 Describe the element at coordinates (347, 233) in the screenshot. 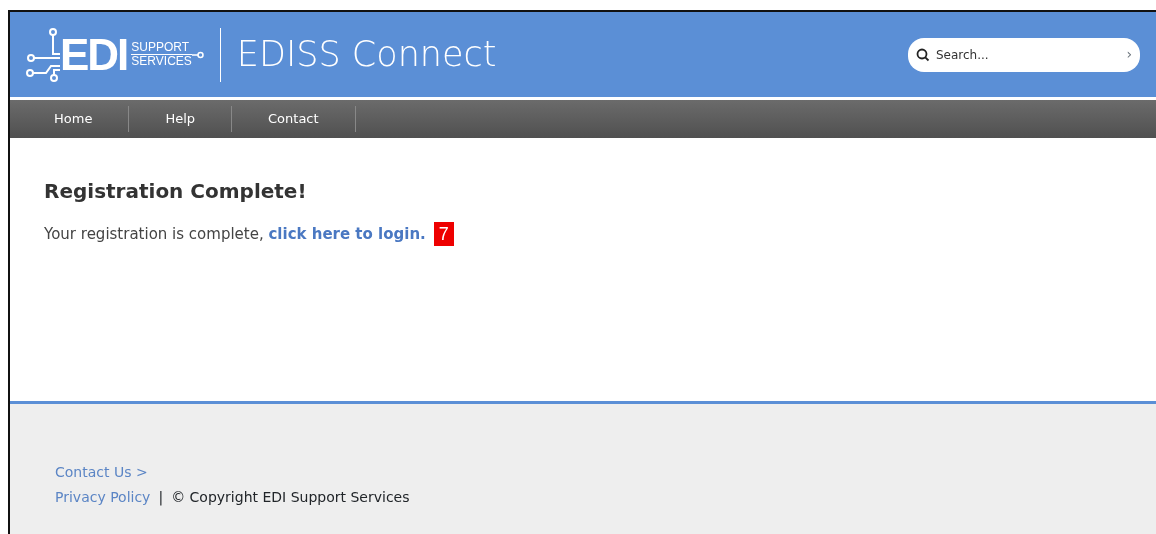

I see `login-link: click here to login.` at that location.